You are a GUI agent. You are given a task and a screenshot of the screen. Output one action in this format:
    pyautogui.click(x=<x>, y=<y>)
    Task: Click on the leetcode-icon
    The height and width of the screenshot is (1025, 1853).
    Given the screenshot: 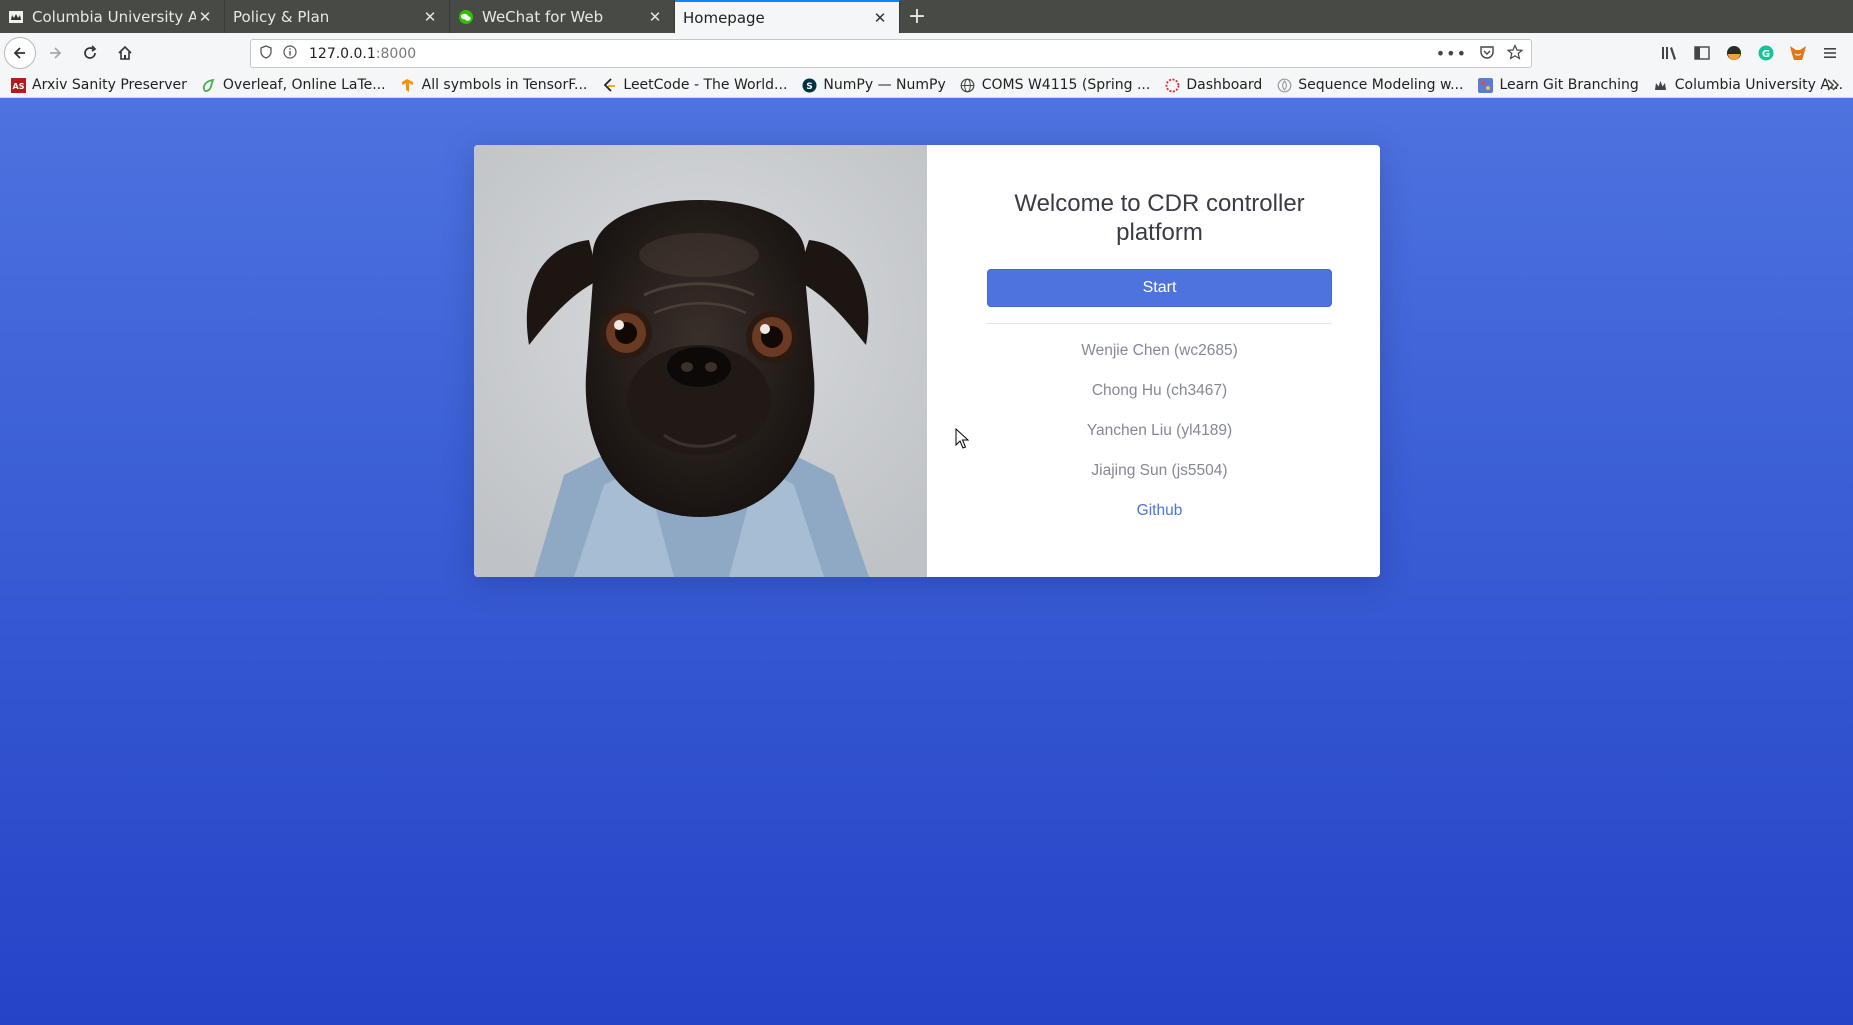 What is the action you would take?
    pyautogui.click(x=609, y=85)
    